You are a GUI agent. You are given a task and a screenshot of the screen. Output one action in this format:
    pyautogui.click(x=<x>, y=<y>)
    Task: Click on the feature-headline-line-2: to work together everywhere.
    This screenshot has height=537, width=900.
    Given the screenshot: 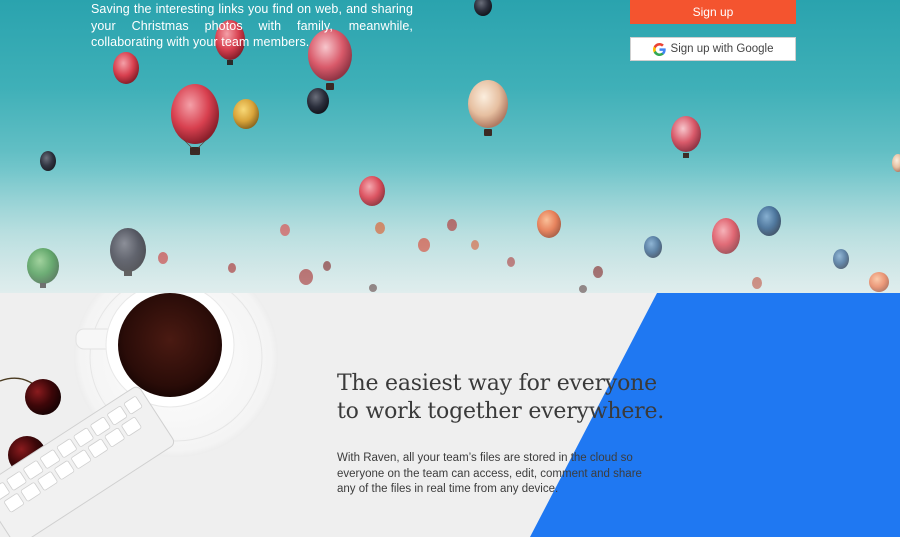 What is the action you would take?
    pyautogui.click(x=501, y=411)
    